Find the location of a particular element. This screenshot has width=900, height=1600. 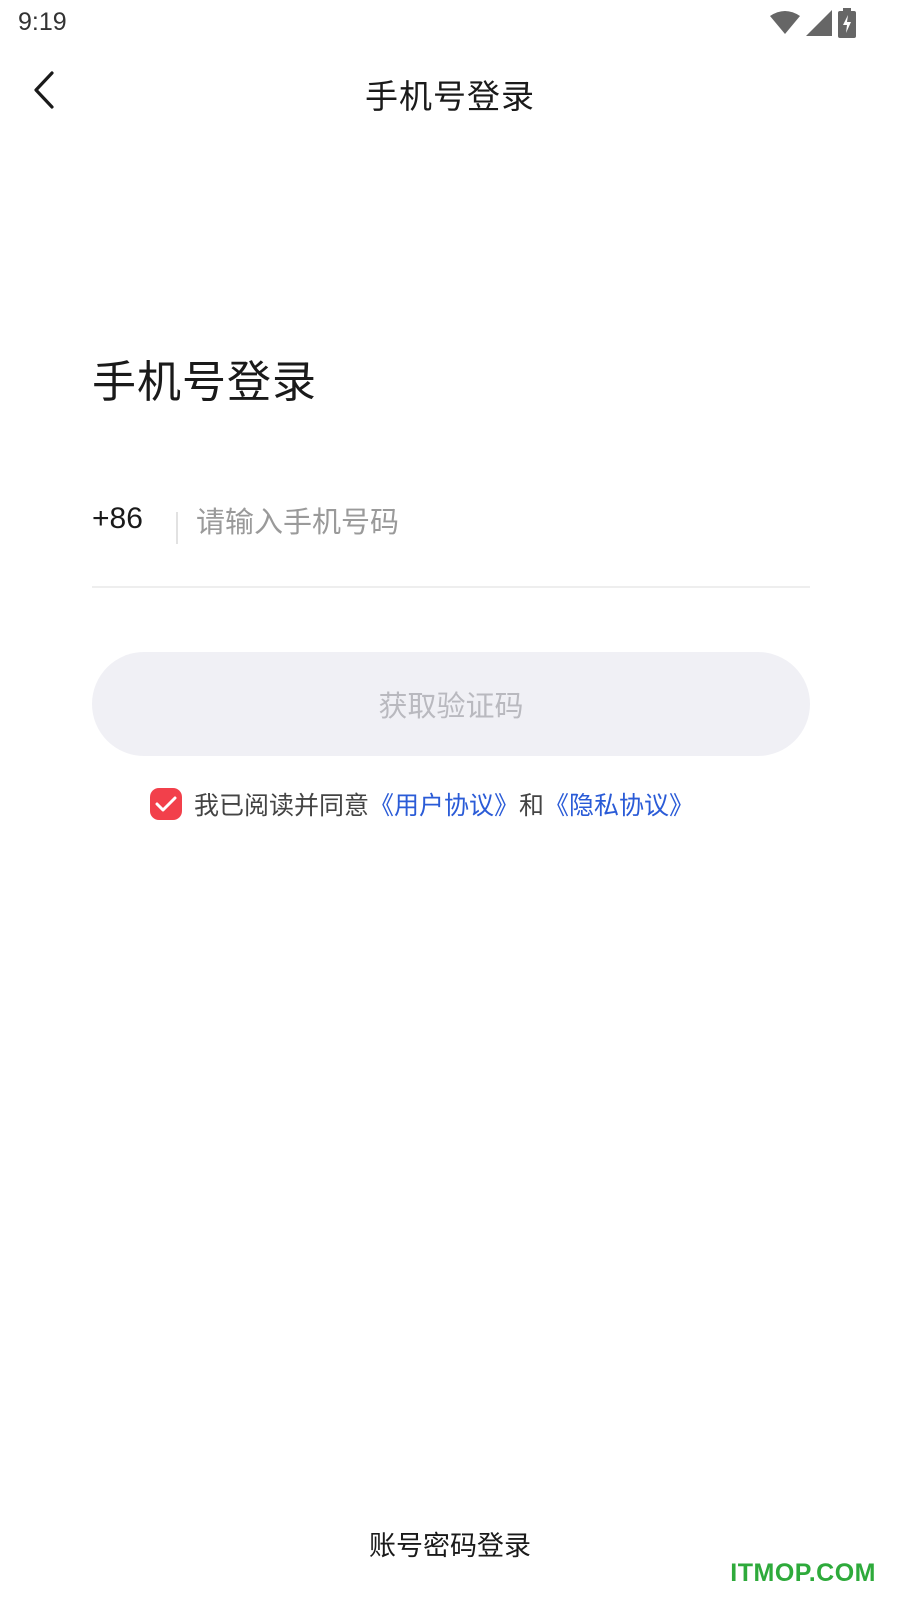

user-agreement-link: 《用户协议》 is located at coordinates (444, 804).